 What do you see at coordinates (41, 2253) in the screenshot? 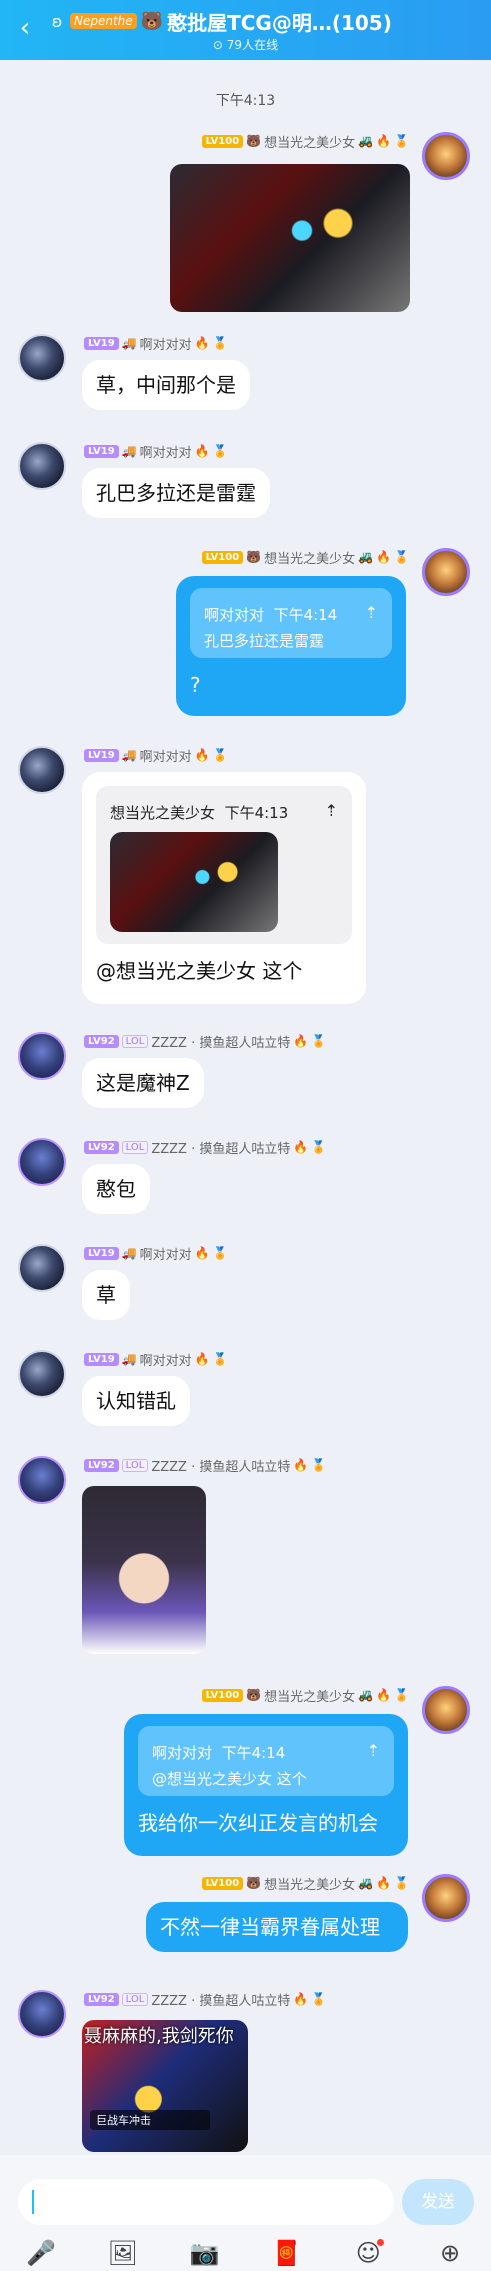
I see `microphone-icon: 🎤` at bounding box center [41, 2253].